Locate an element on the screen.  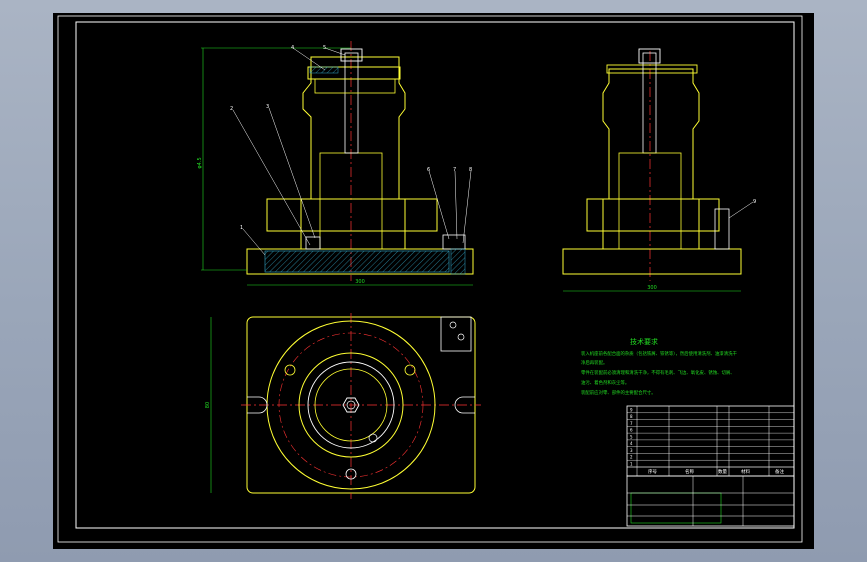
title-block-green is located at coordinates (676, 508).